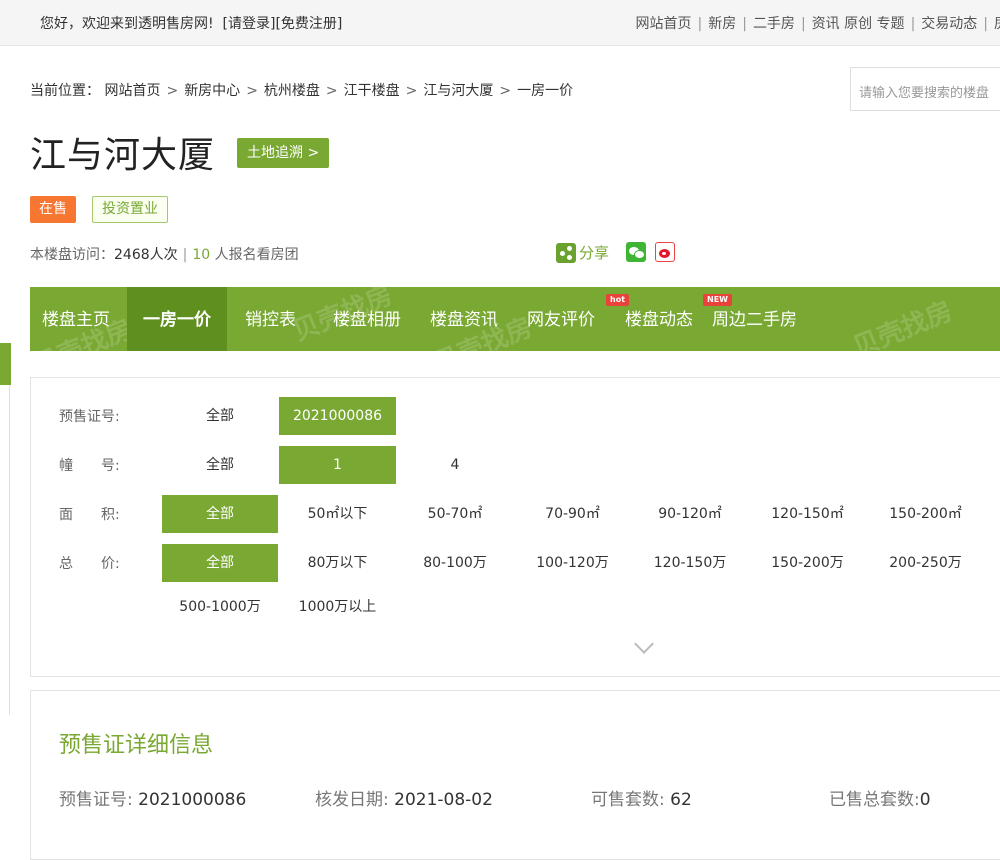  Describe the element at coordinates (902, 327) in the screenshot. I see `watermark: 贝壳找房` at that location.